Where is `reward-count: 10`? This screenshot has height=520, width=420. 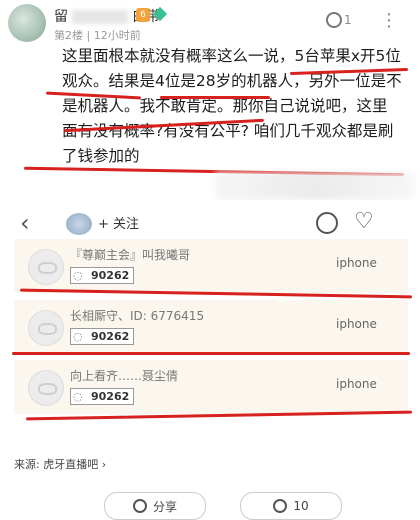 reward-count: 10 is located at coordinates (301, 506).